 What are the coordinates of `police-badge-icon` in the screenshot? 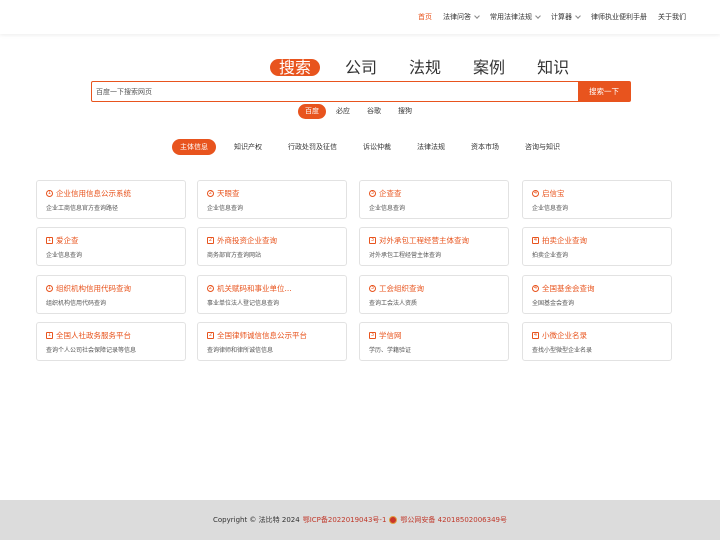 It's located at (393, 520).